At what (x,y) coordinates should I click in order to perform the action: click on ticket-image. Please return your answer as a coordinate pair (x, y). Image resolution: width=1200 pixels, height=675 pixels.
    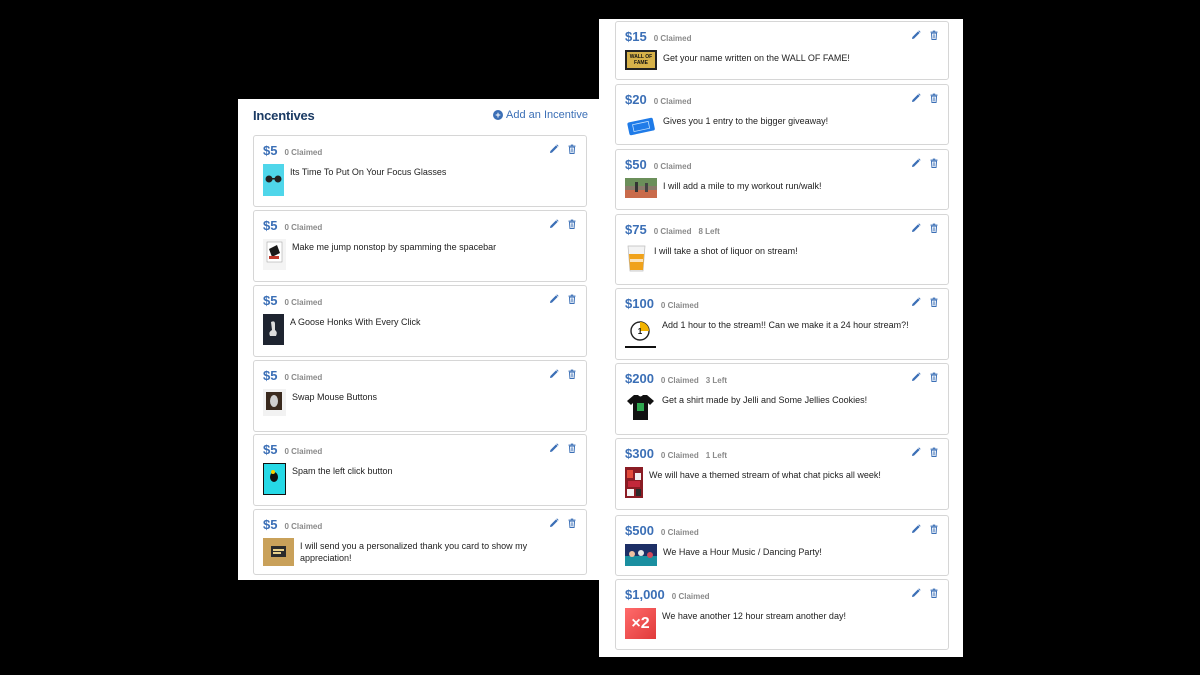
    Looking at the image, I should click on (641, 126).